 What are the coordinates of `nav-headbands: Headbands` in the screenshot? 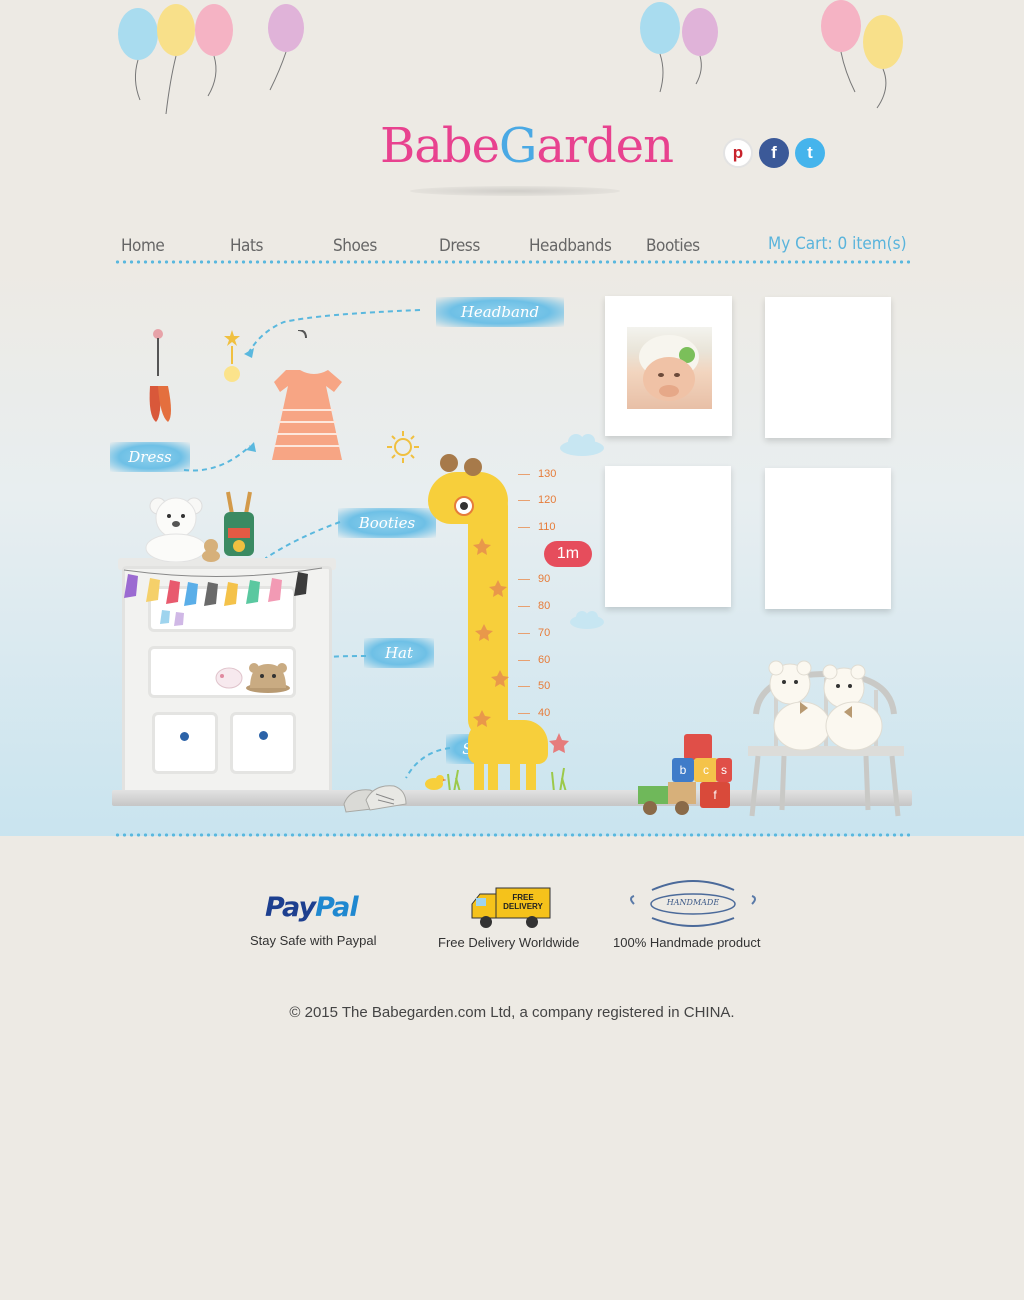 It's located at (570, 246).